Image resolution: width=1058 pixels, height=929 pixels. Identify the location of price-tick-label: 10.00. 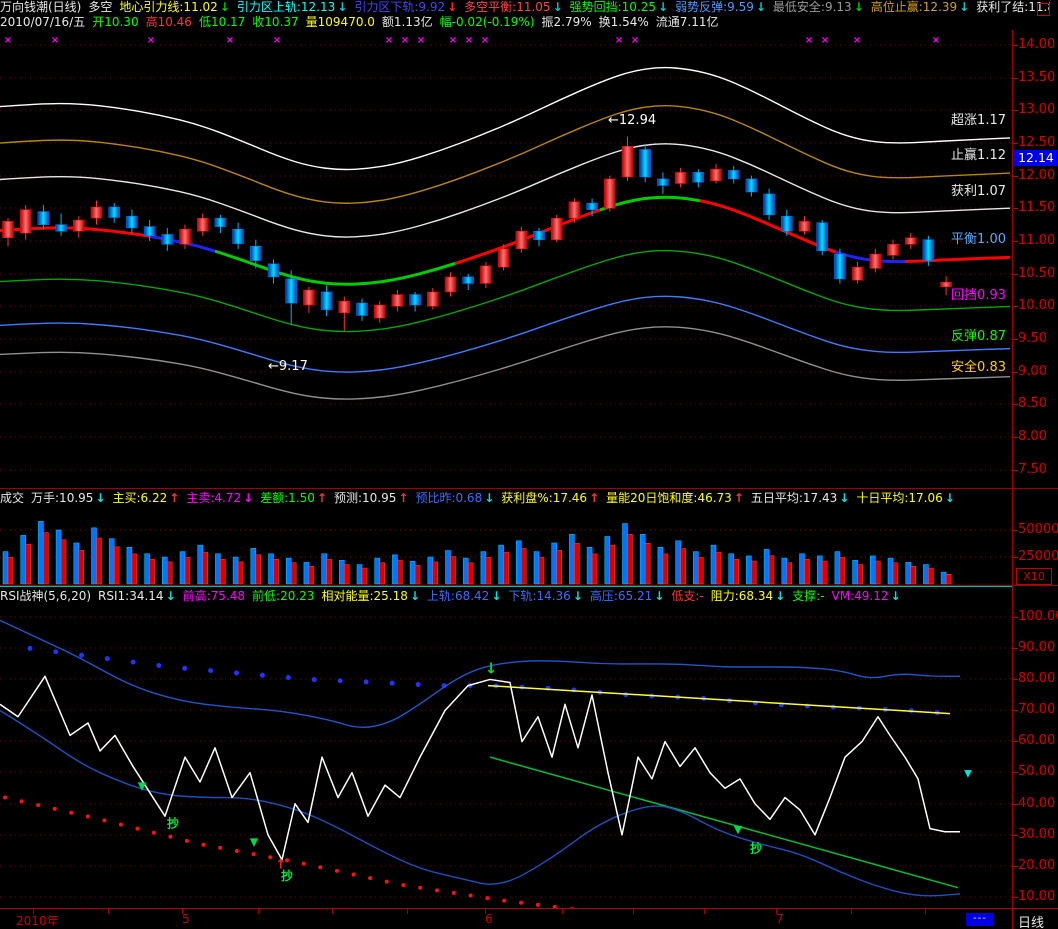
(1037, 305).